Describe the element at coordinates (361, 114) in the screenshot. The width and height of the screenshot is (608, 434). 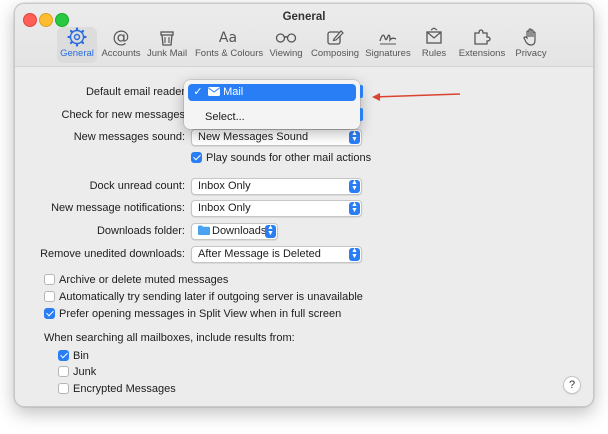
I see `check-new-messages-select-edge` at that location.